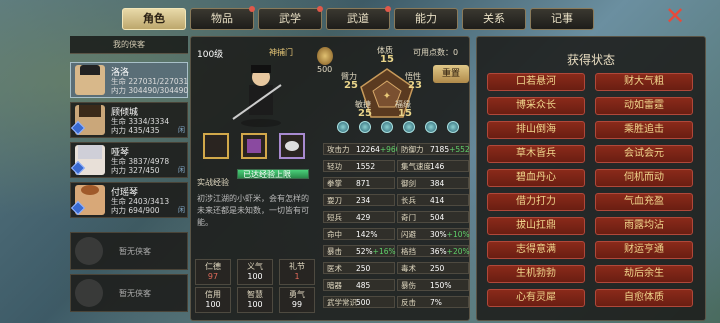 Image resolution: width=720 pixels, height=323 pixels. I want to click on stat-label: 毒术, so click(408, 268).